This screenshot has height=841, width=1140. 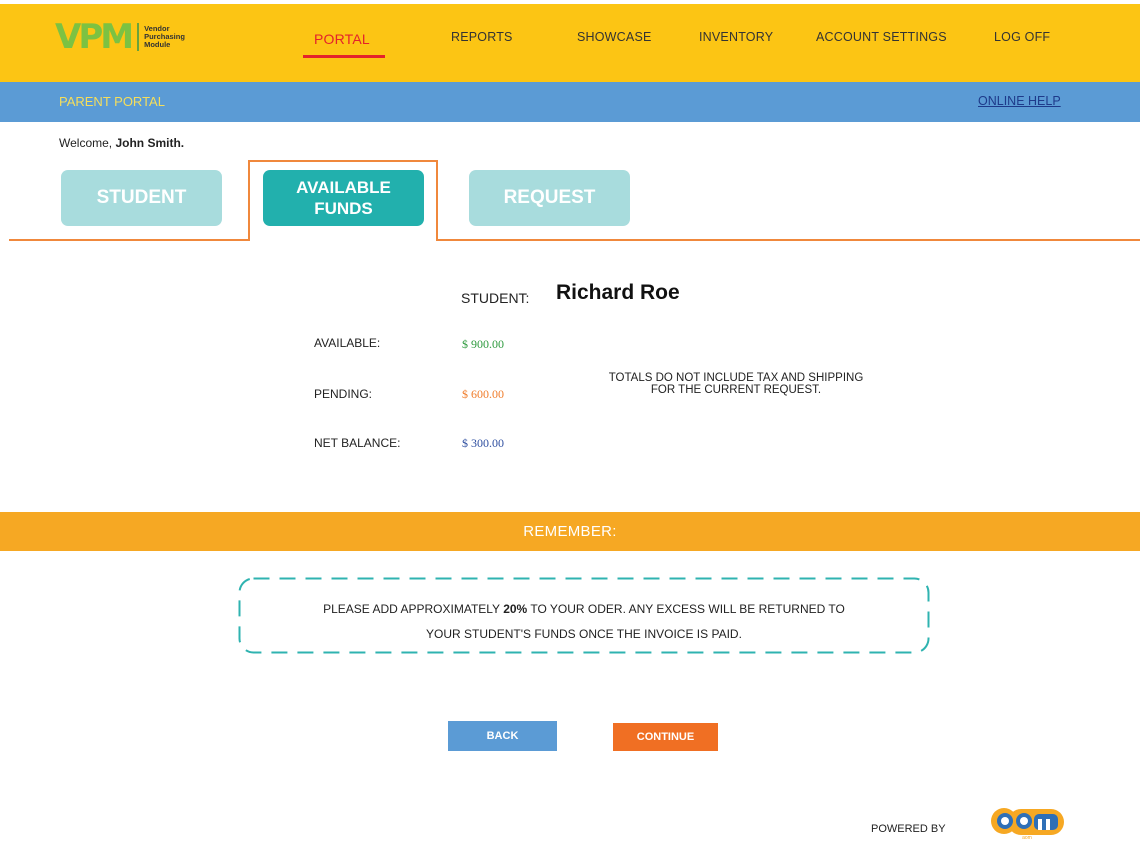 I want to click on welcome-user-name: John Smith., so click(x=150, y=143).